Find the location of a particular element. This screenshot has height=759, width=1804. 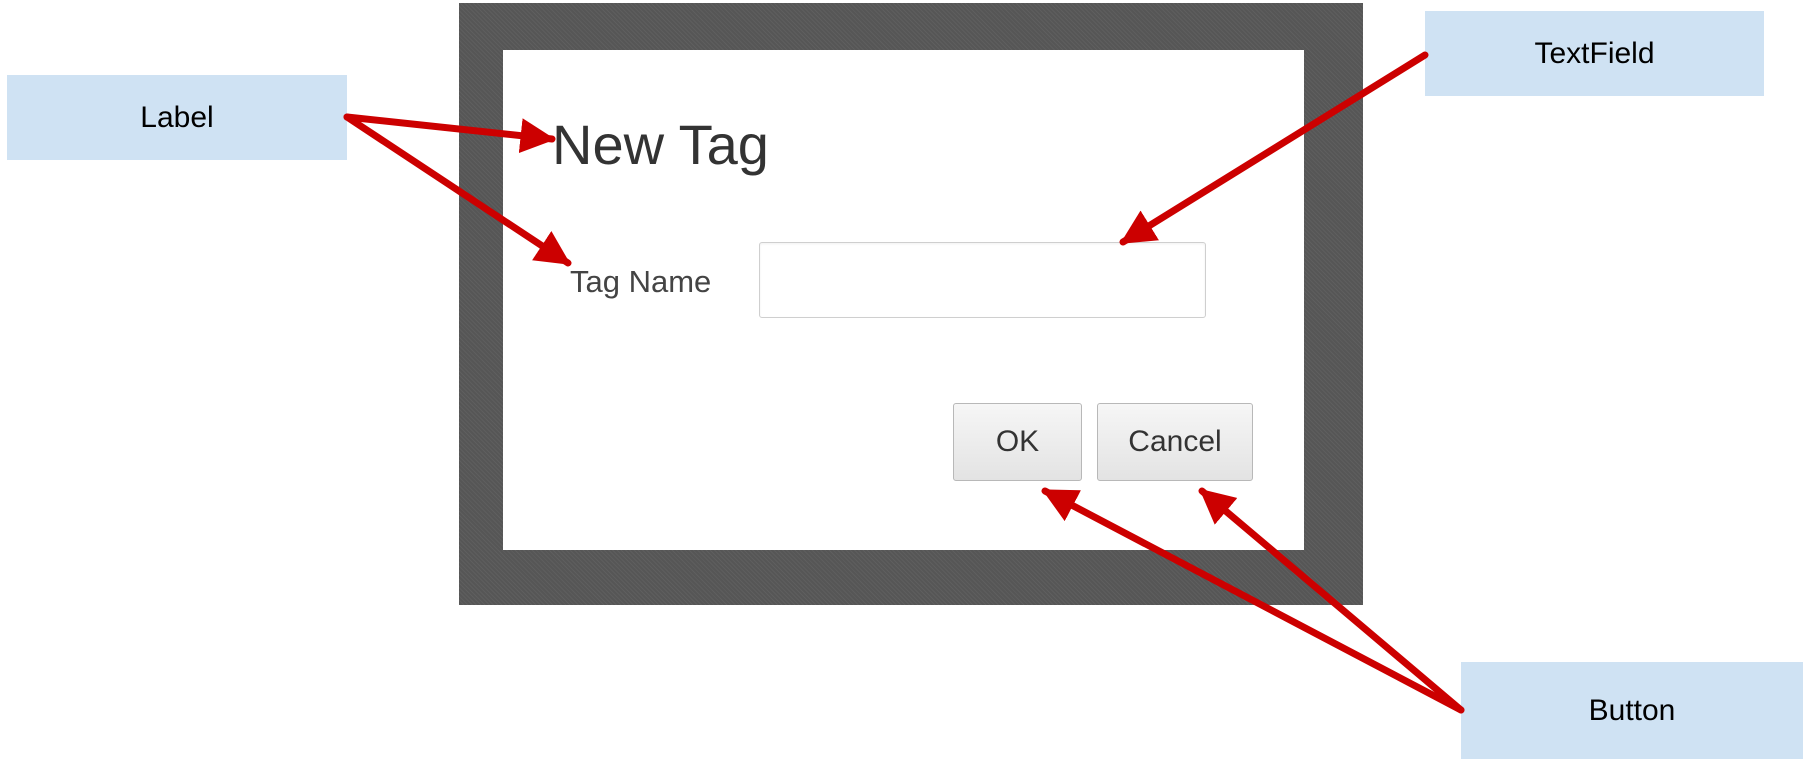

label-callout: Label is located at coordinates (177, 117).